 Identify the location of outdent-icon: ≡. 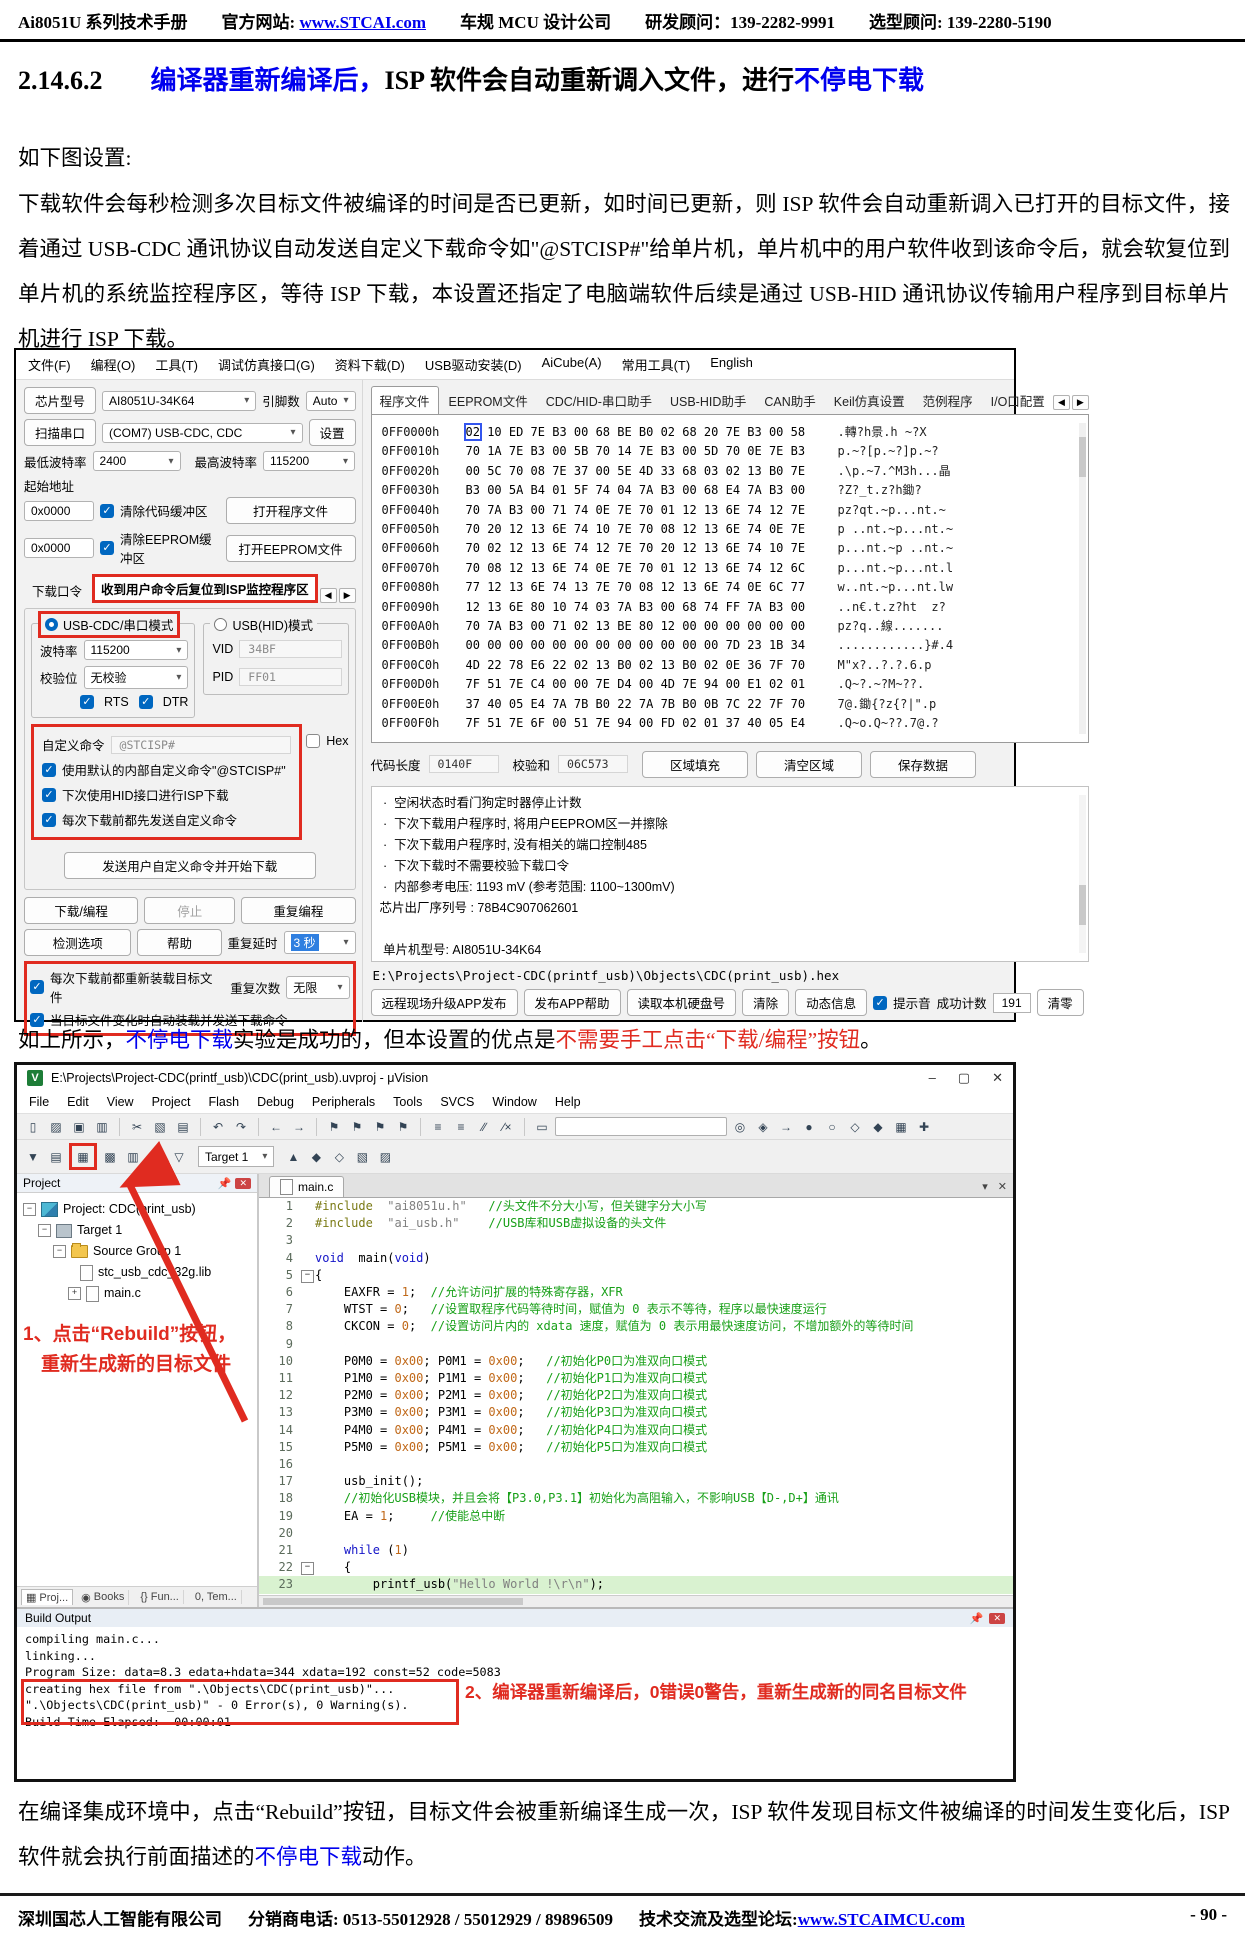
(461, 1126).